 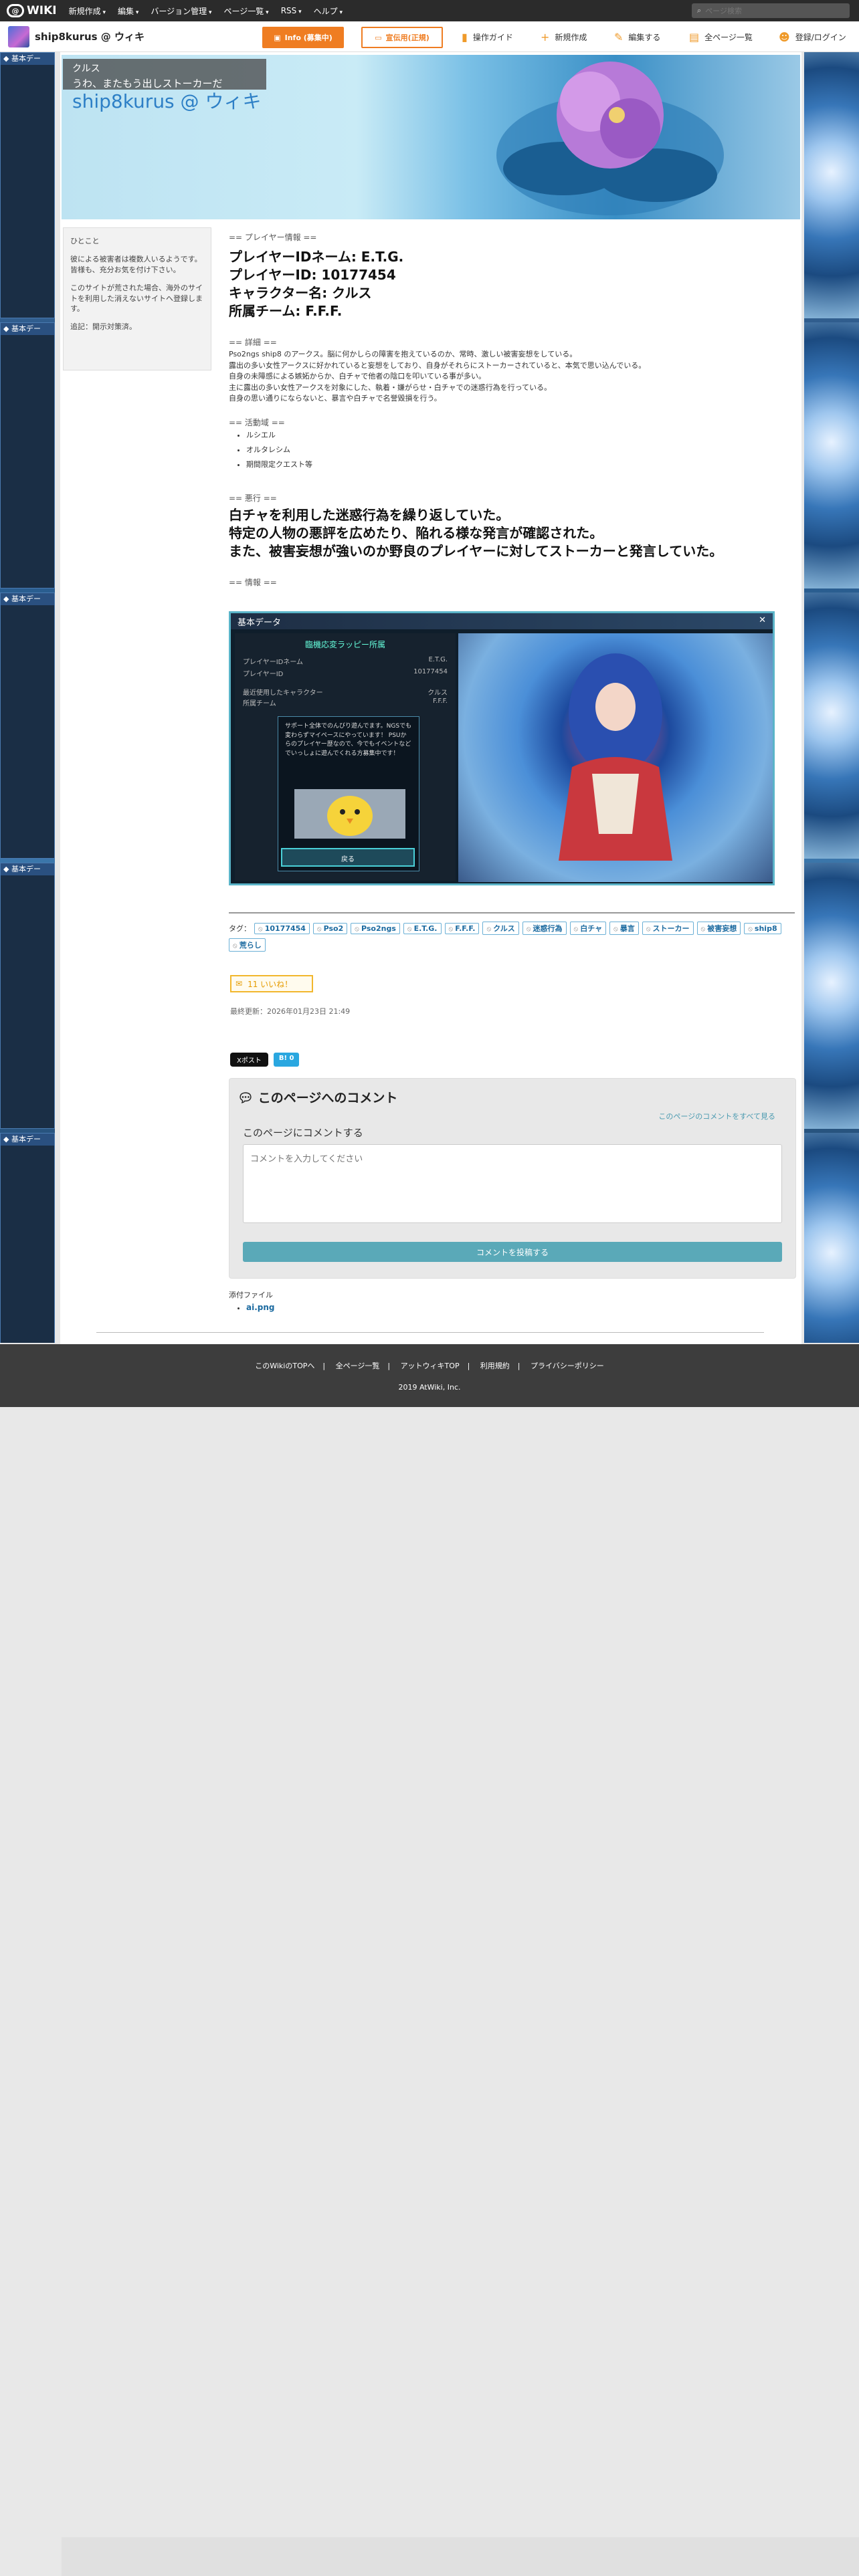 I want to click on character-name: キャラクター名: クルス, so click(x=300, y=293).